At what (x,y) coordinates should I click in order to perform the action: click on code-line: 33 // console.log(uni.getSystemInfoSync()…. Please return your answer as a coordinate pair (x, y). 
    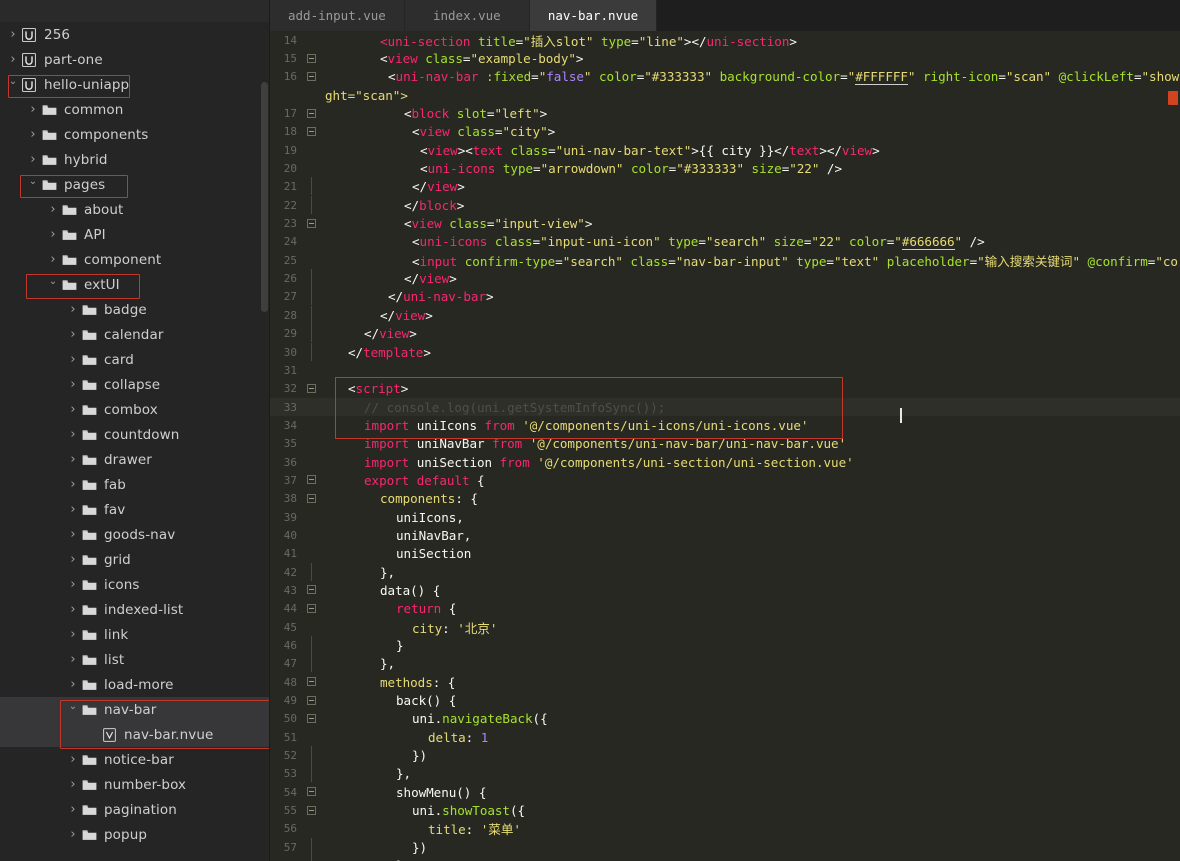
    Looking at the image, I should click on (725, 407).